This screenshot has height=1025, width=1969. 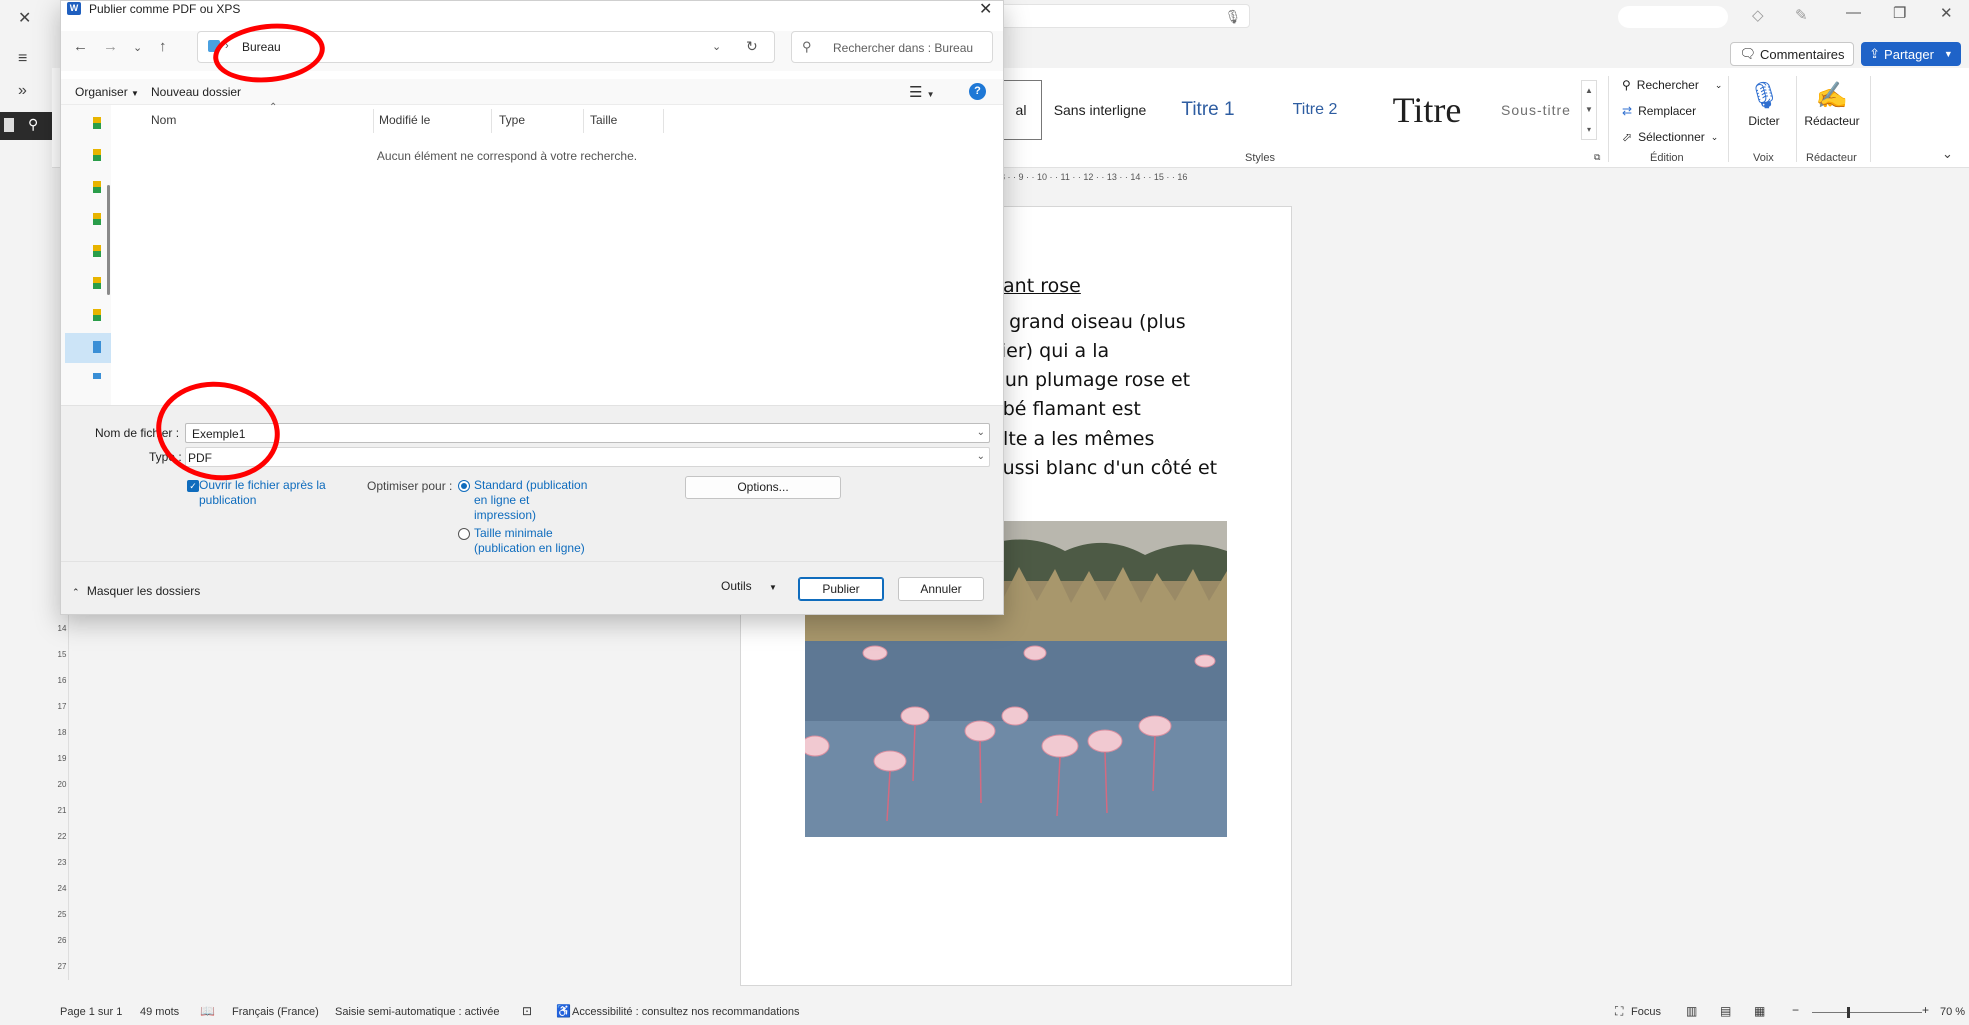 I want to click on search-icon: ⚲, so click(x=33, y=124).